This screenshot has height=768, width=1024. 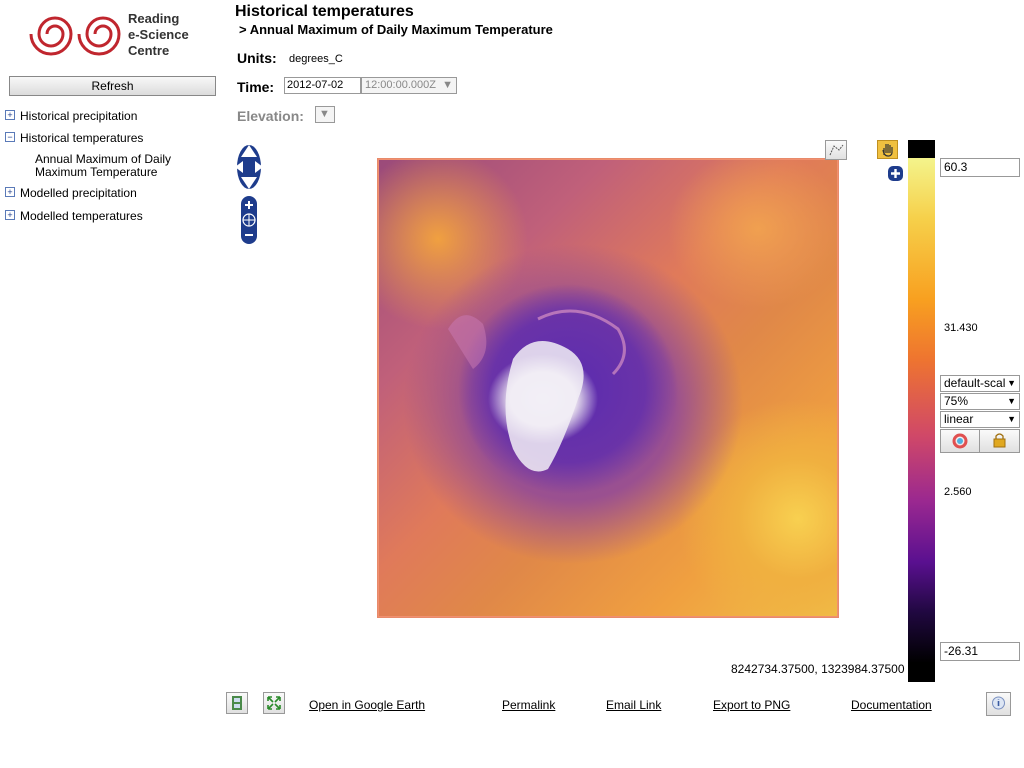 I want to click on units-value: degrees_C, so click(x=316, y=59).